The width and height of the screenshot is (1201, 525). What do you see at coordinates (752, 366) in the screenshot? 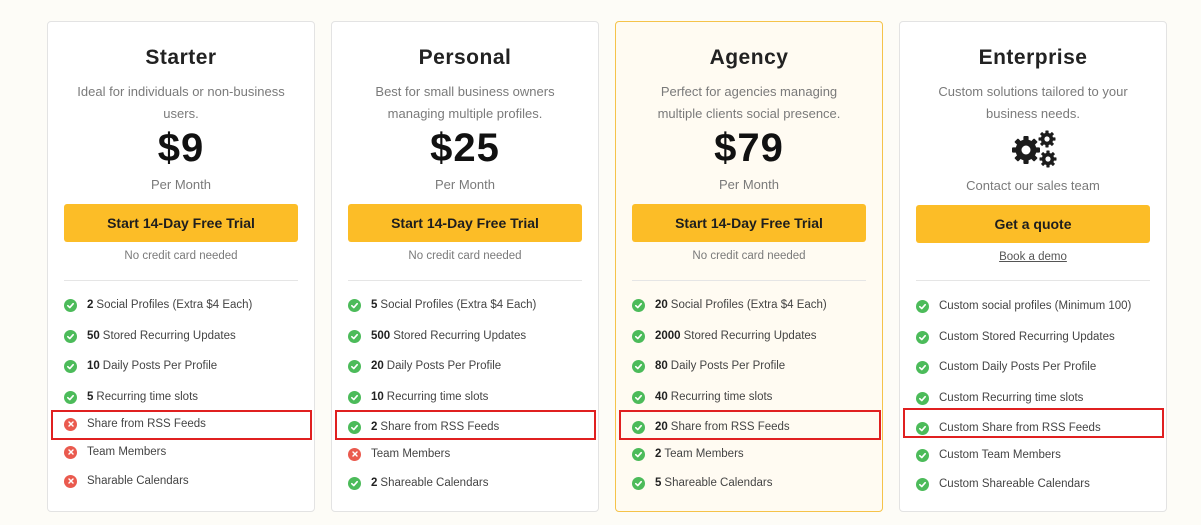
I see `feature-item: 80 Daily Posts Per Profile` at bounding box center [752, 366].